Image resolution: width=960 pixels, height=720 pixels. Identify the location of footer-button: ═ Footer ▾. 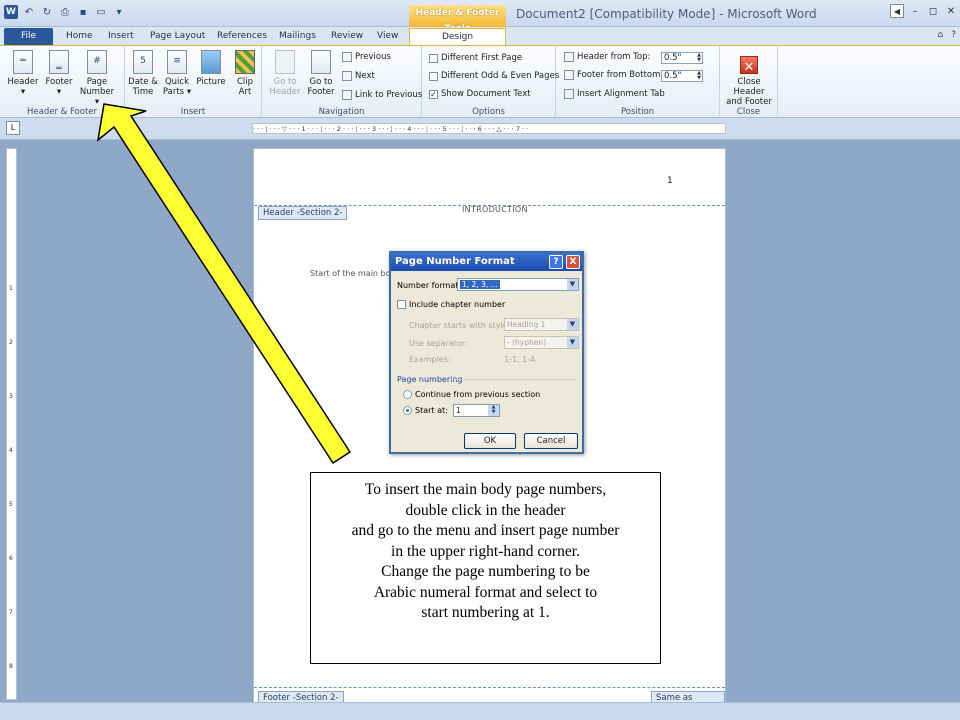
(59, 73).